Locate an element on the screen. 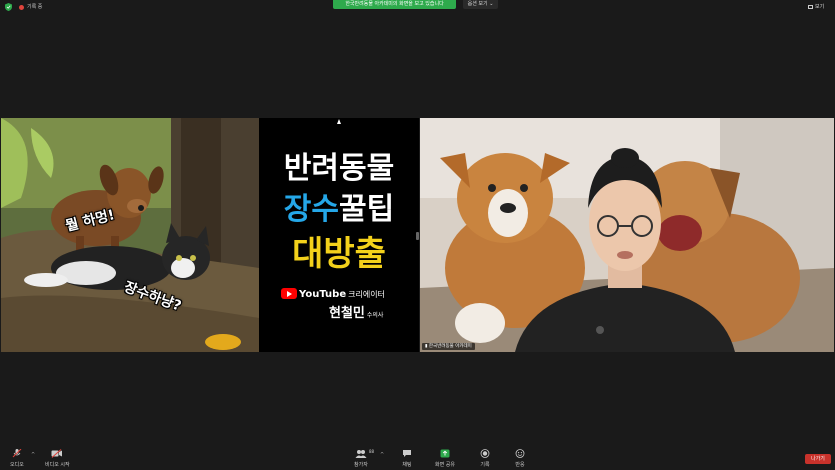 The width and height of the screenshot is (835, 470). slide-title-panel: 반려동물 장수꿀팁 대방출 YouTube 크리에이터 현철민 수의사 is located at coordinates (339, 235).